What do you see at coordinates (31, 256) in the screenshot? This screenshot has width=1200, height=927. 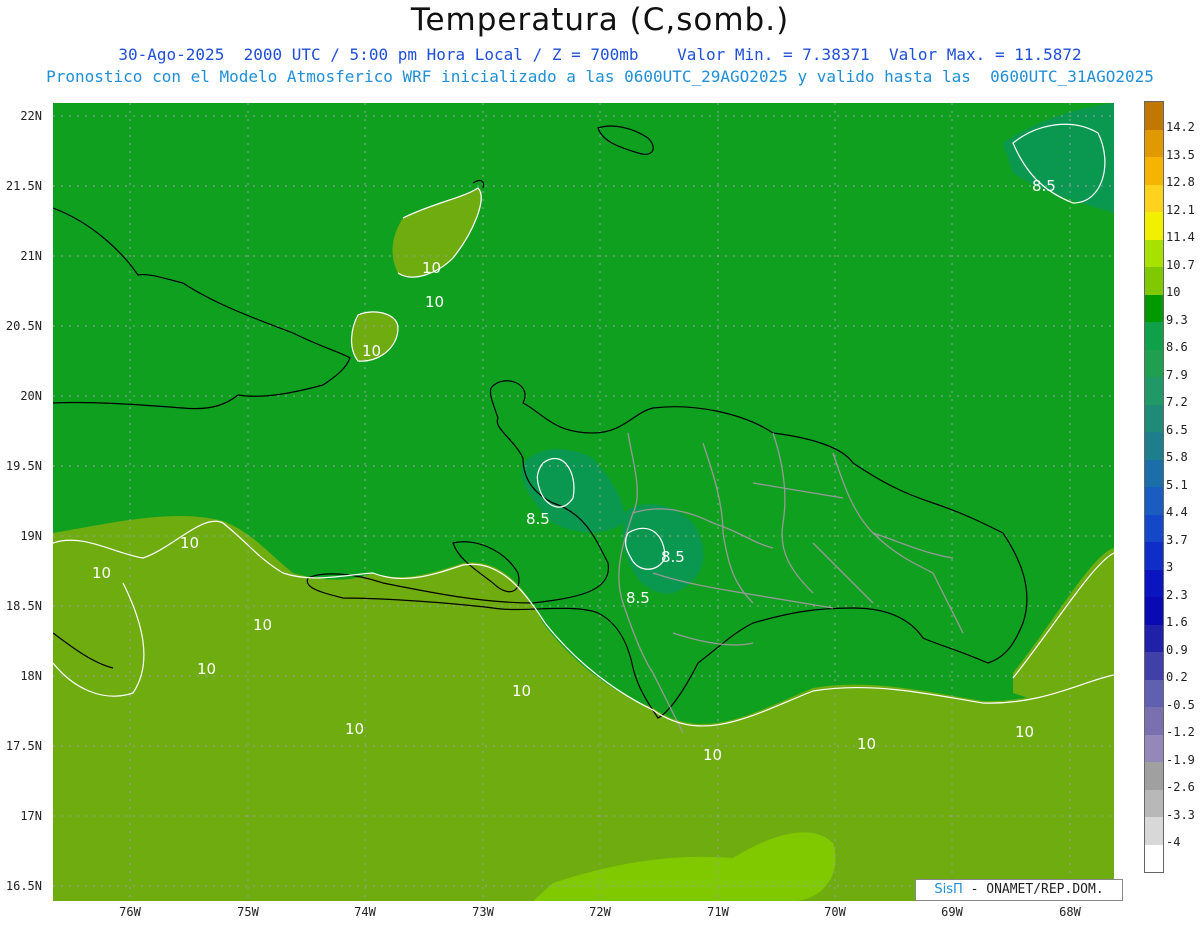 I see `lat-label: 21N` at bounding box center [31, 256].